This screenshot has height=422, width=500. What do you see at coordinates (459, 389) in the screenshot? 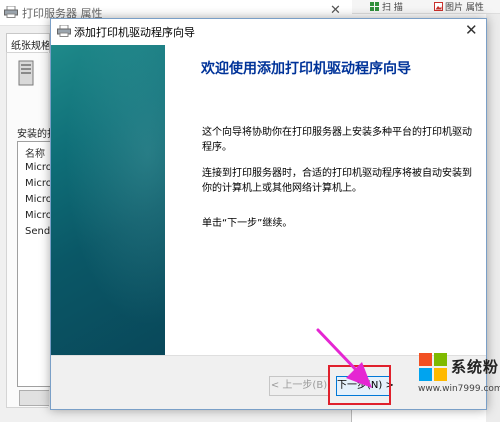
I see `watermark-url: www.win7999.com` at bounding box center [459, 389].